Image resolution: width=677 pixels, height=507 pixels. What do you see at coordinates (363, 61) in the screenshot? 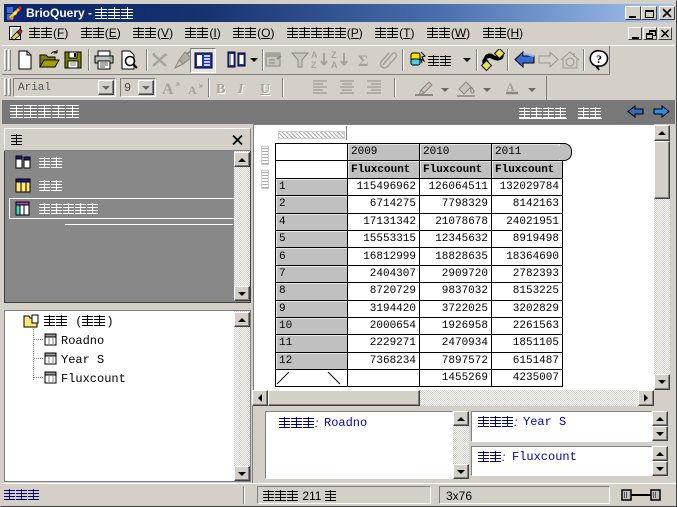
I see `svg-text: Σ` at bounding box center [363, 61].